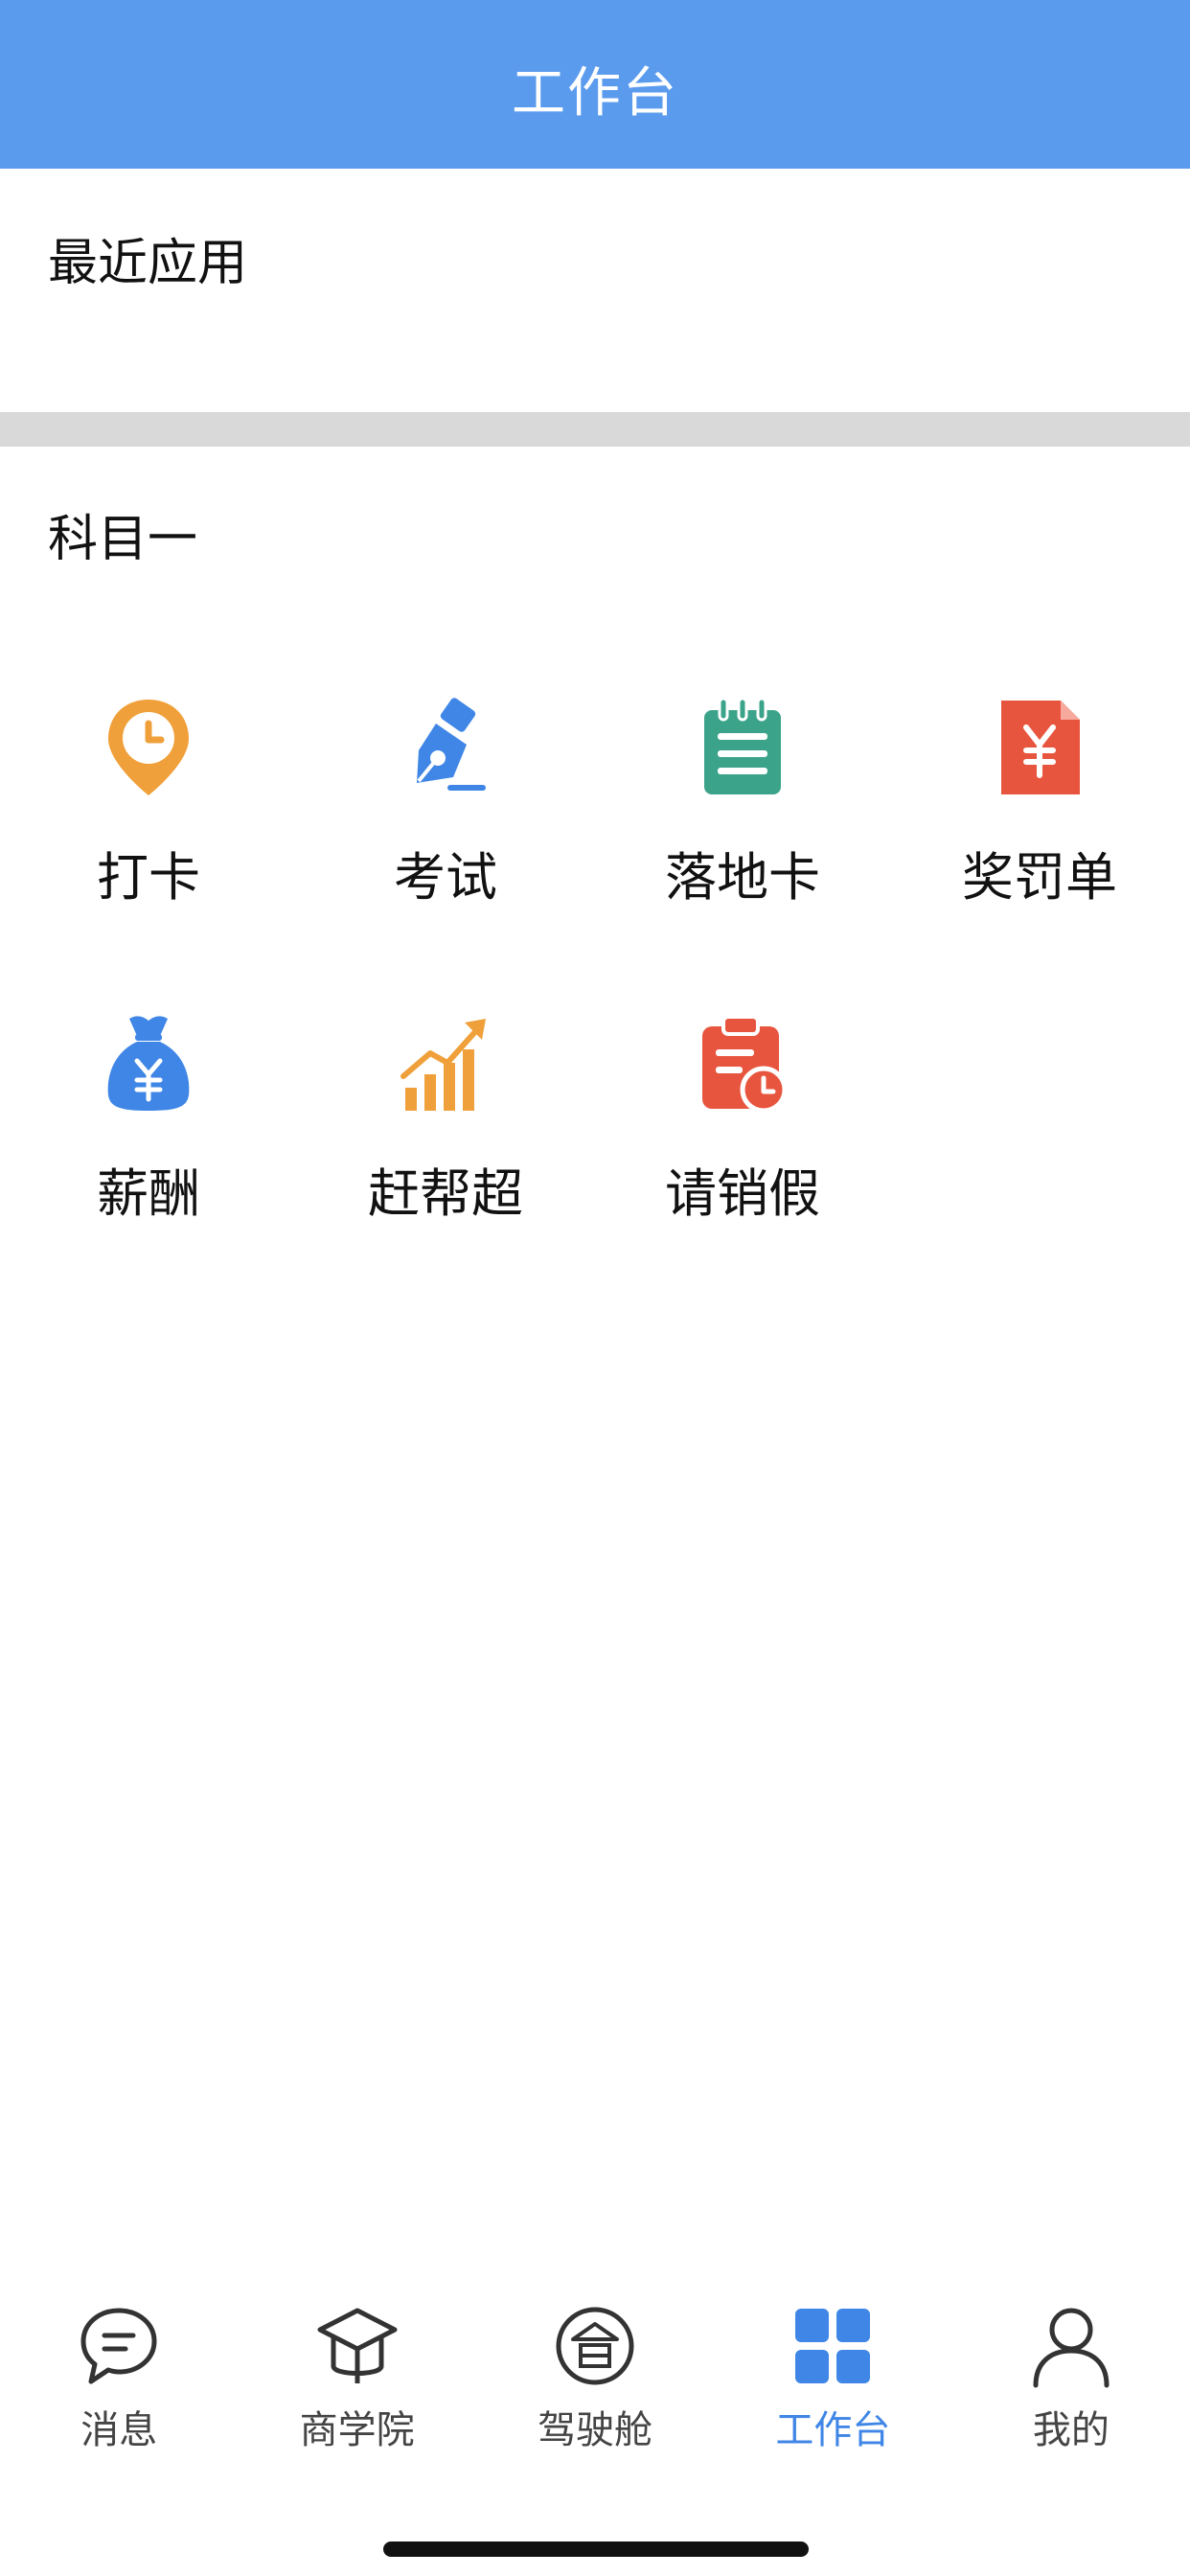 The image size is (1190, 2576). I want to click on chat-bubble-icon, so click(119, 2346).